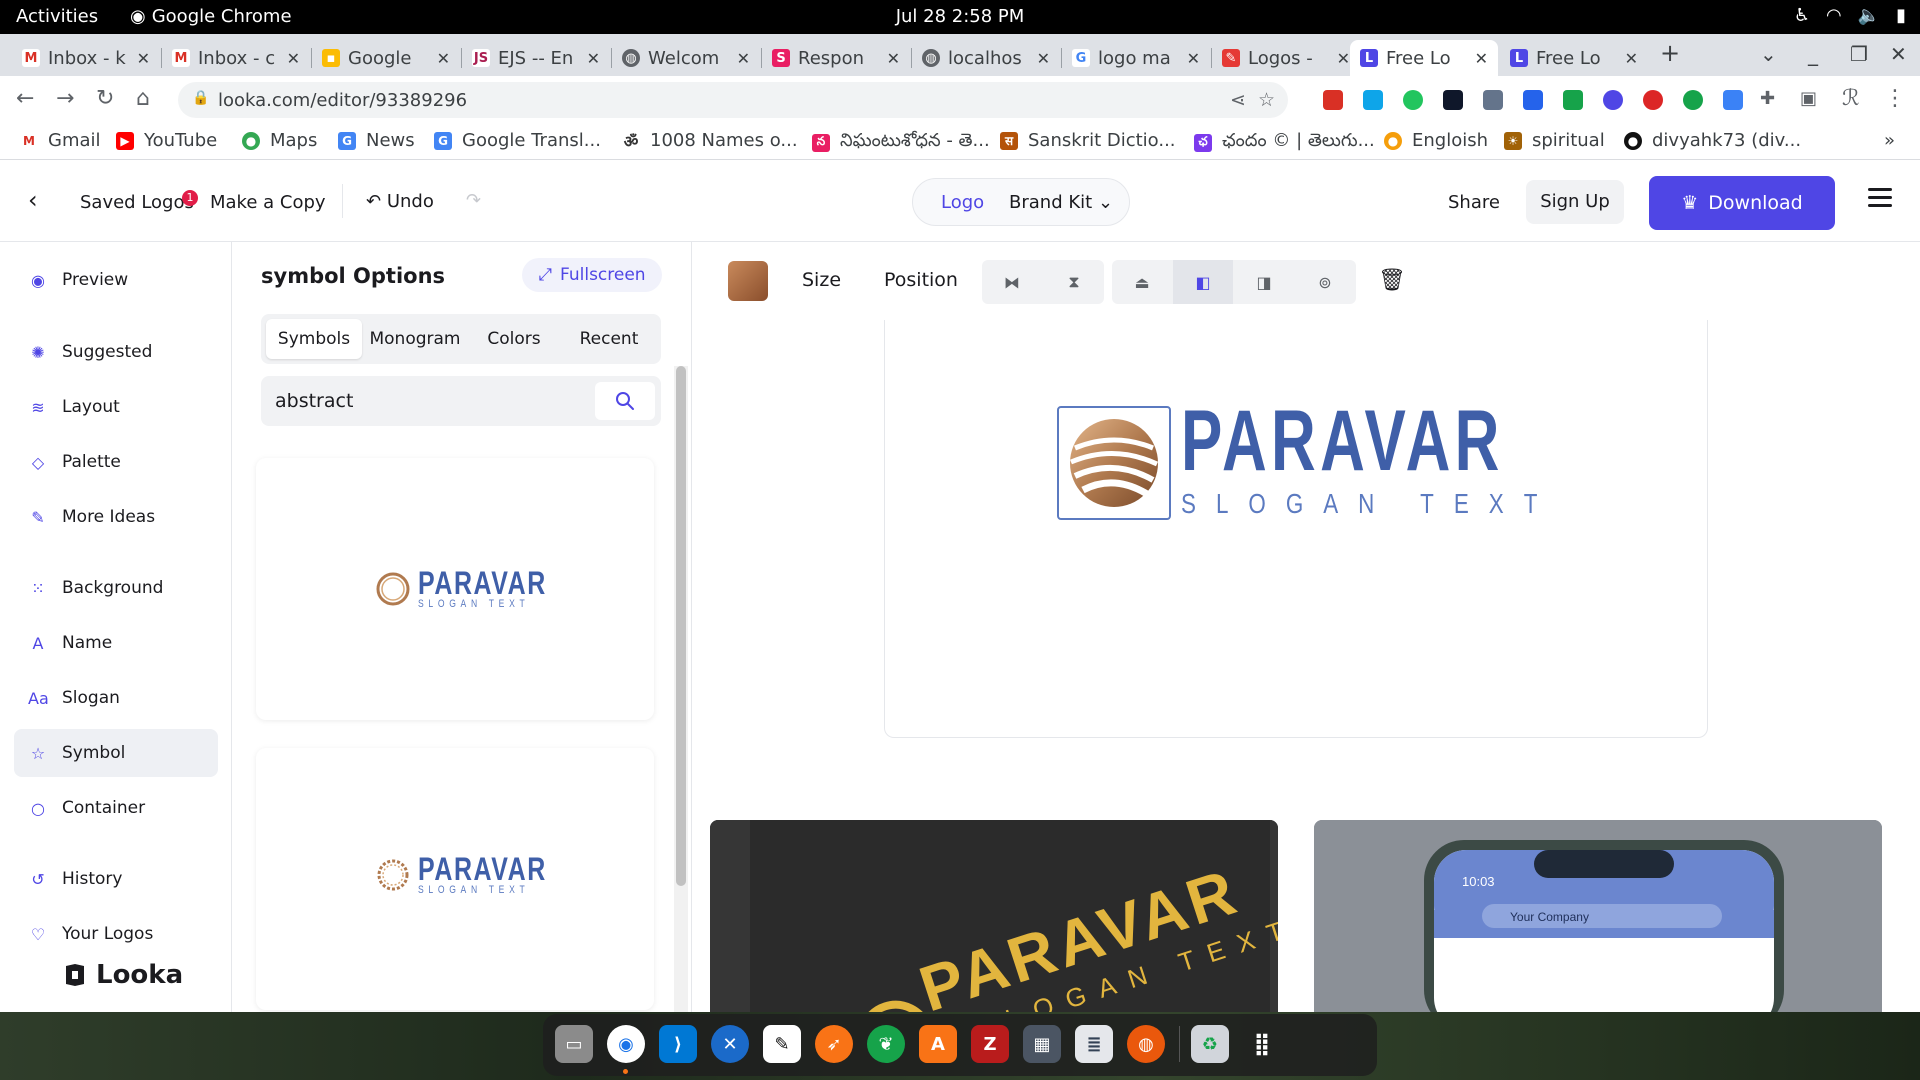  What do you see at coordinates (625, 401) in the screenshot?
I see `search-button` at bounding box center [625, 401].